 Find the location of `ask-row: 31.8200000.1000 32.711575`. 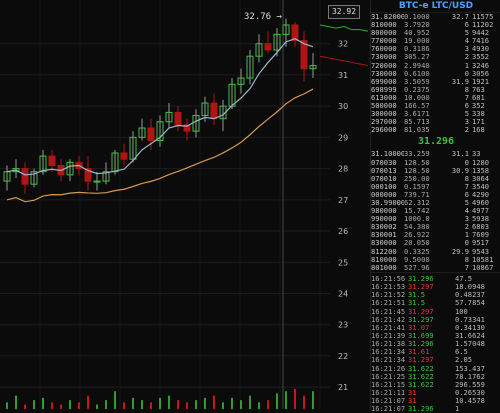

ask-row: 31.8200000.1000 32.711575 is located at coordinates (435, 17).